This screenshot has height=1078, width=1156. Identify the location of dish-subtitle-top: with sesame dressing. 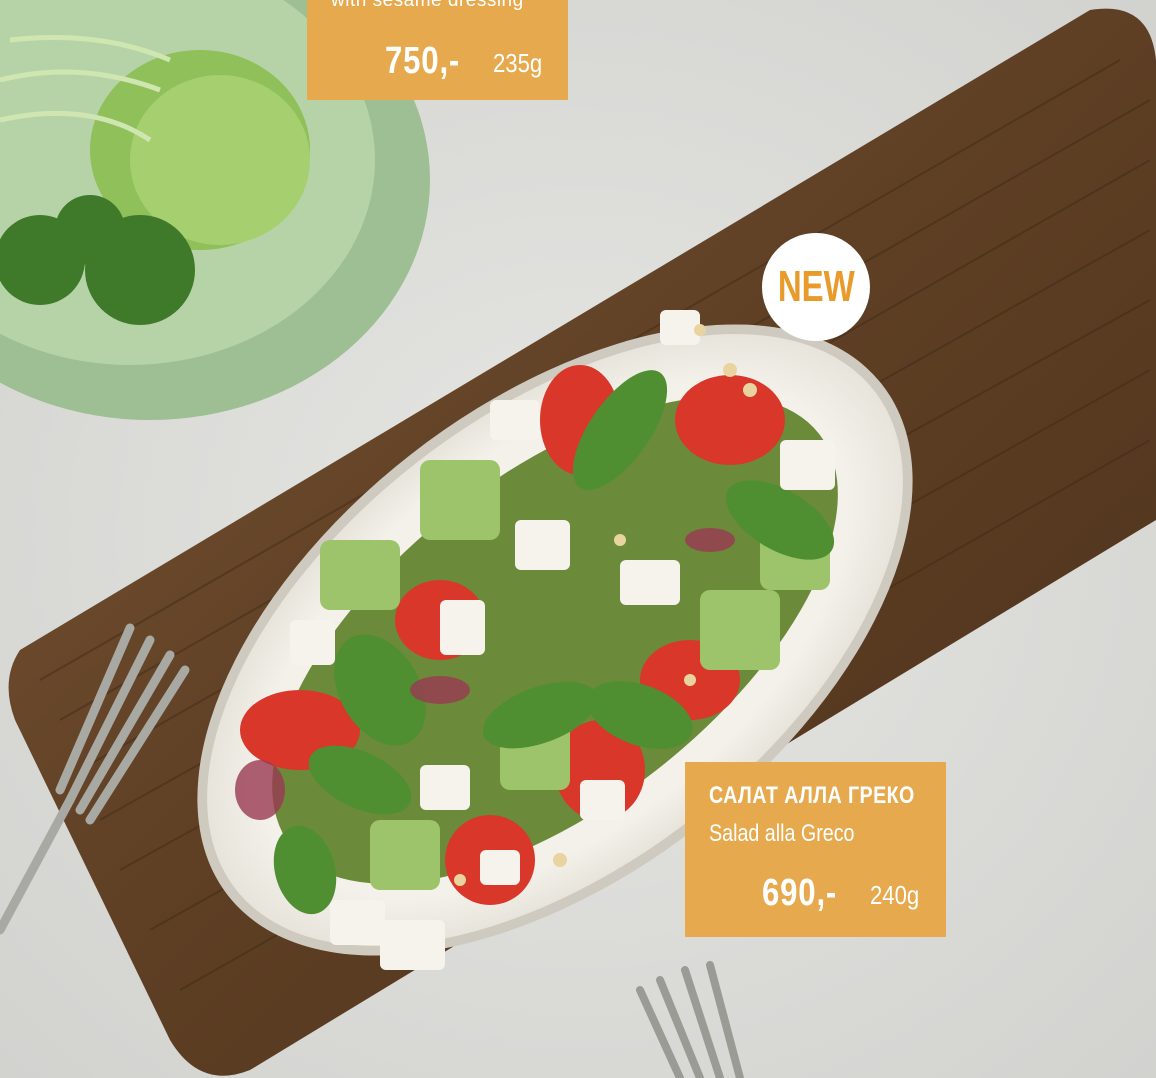
(427, 5).